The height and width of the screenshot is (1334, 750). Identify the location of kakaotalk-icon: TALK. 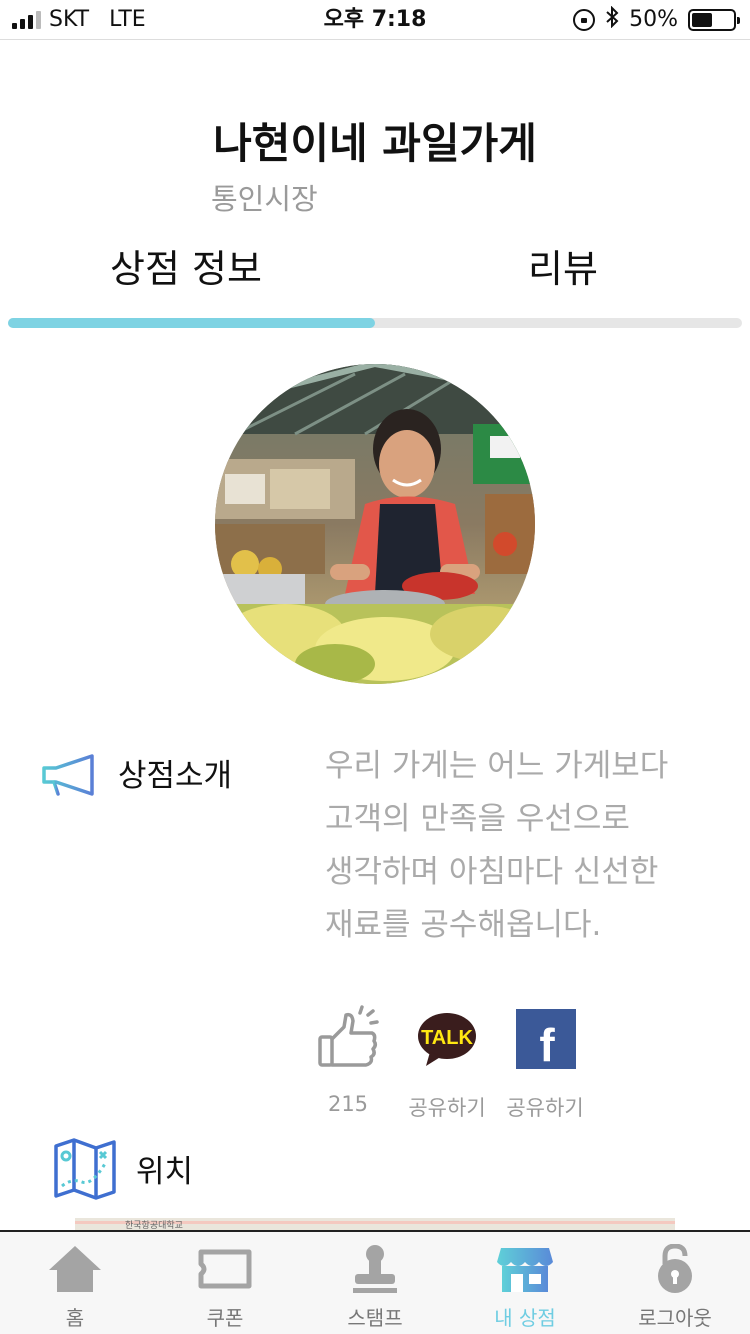
(447, 1039).